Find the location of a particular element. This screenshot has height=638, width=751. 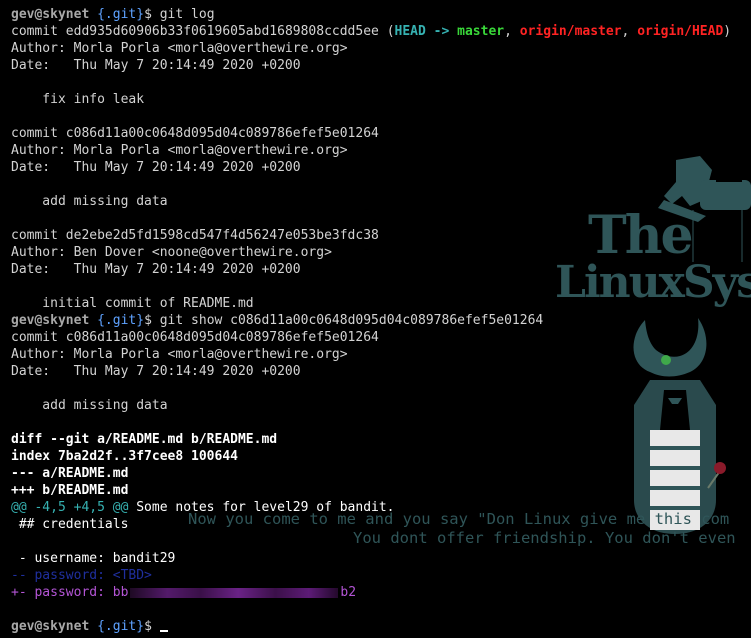

diff-index-line: index 7ba2d2f..3f7cee8 100644 is located at coordinates (124, 456).